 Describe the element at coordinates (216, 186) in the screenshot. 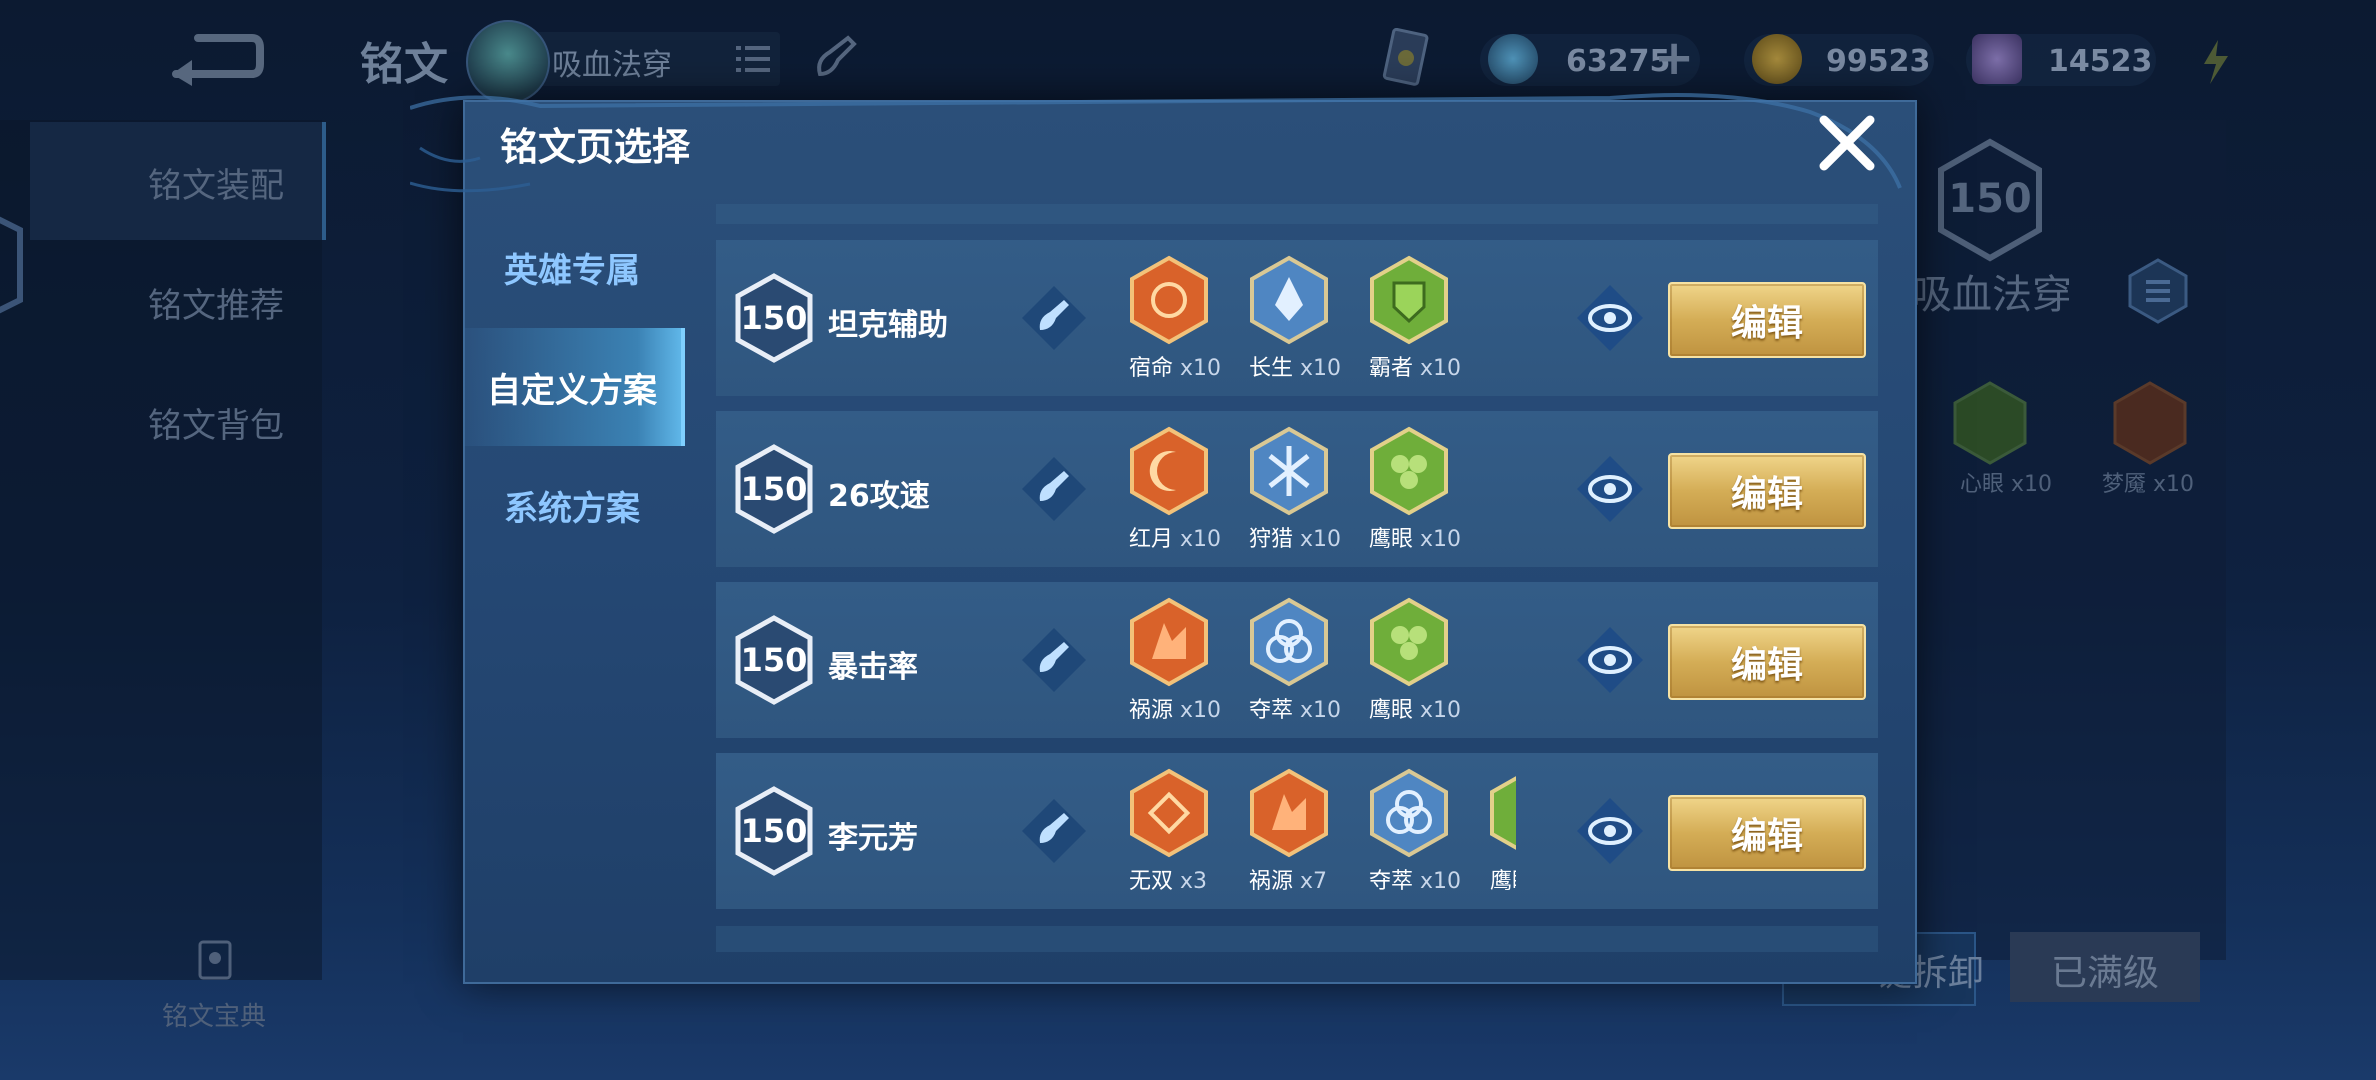

I see `background-sidebar-item: 铭文装配` at that location.